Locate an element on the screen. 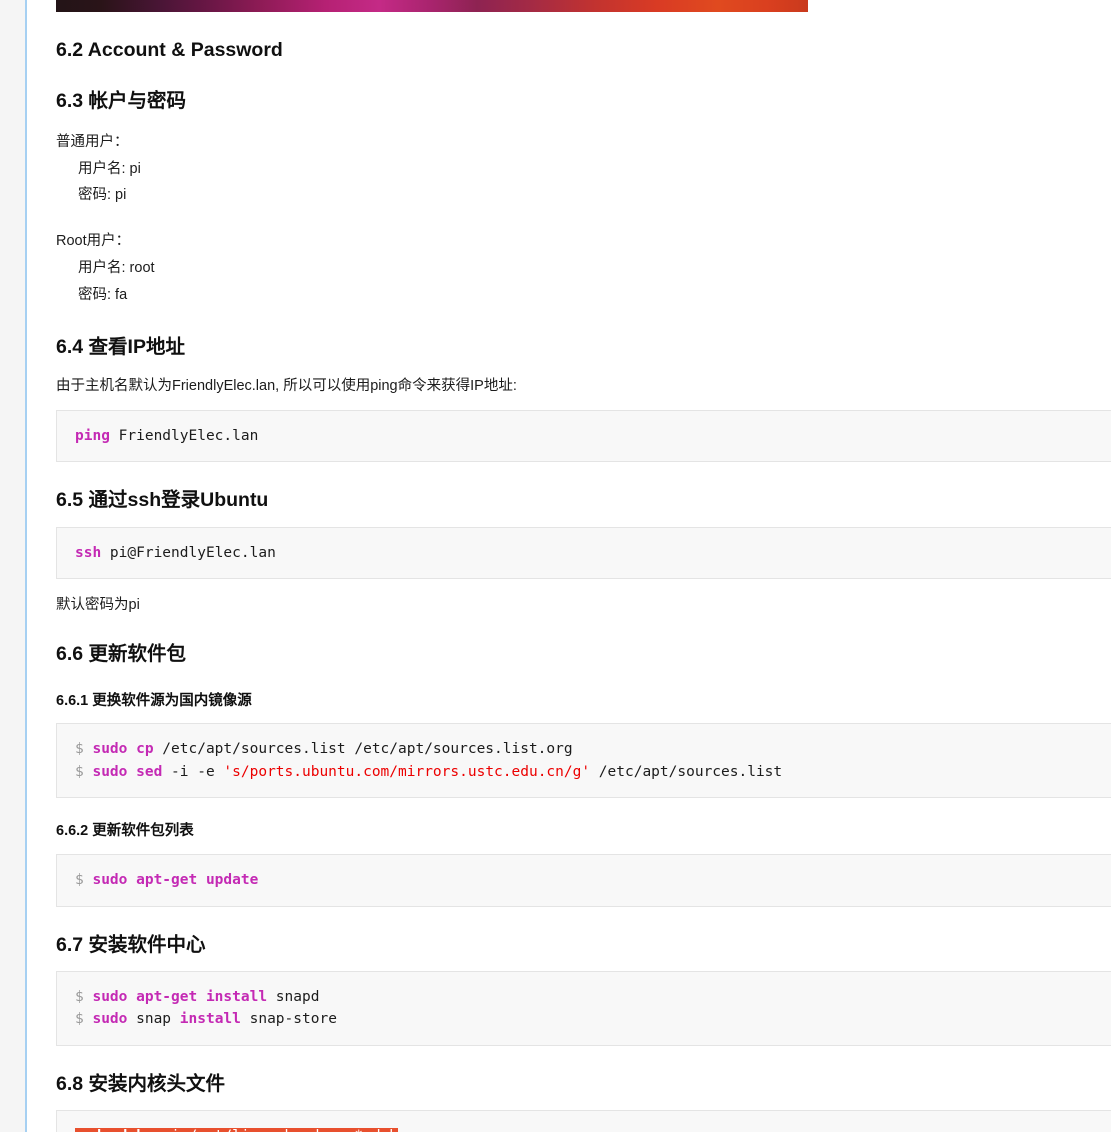  heading-6-6-1: 6.6.1 更换软件源为国内镜像源 is located at coordinates (154, 700).